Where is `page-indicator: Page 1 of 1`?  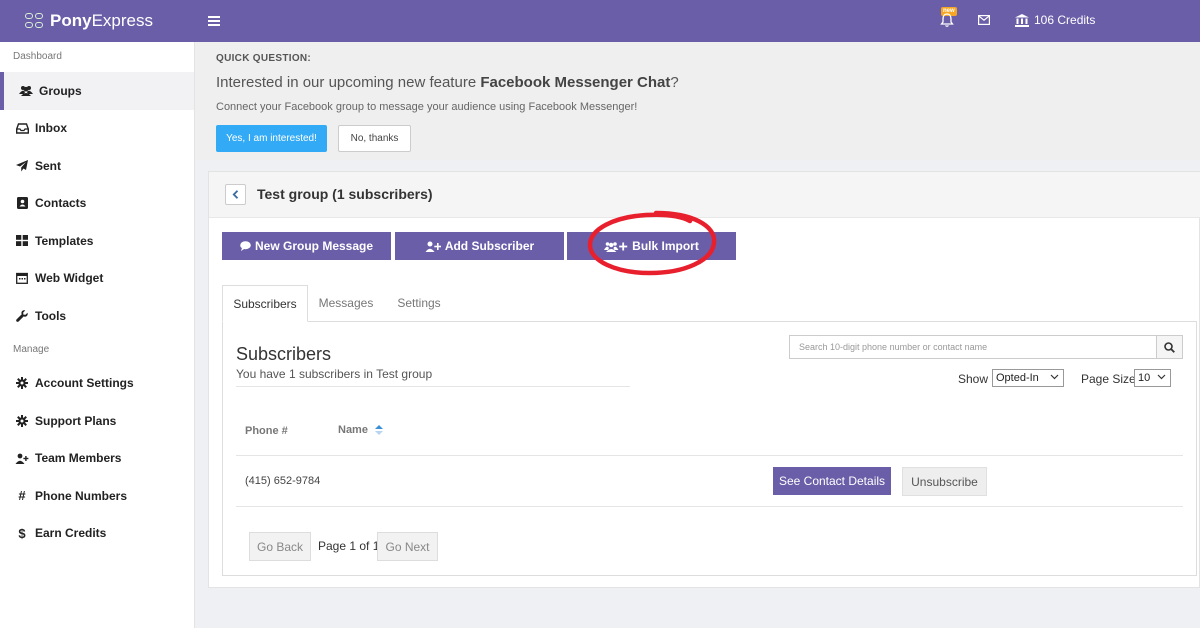
page-indicator: Page 1 of 1 is located at coordinates (349, 546).